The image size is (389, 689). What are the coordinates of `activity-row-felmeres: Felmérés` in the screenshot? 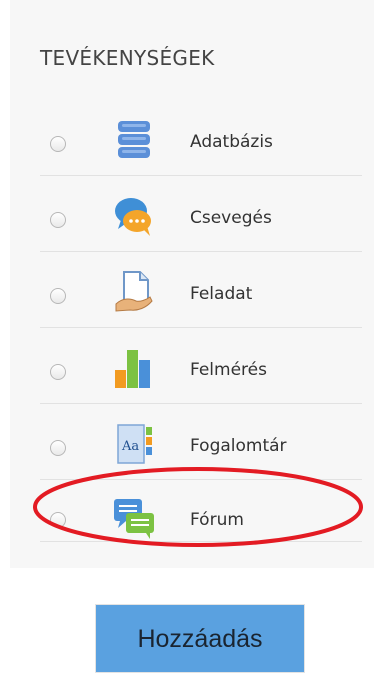 It's located at (201, 366).